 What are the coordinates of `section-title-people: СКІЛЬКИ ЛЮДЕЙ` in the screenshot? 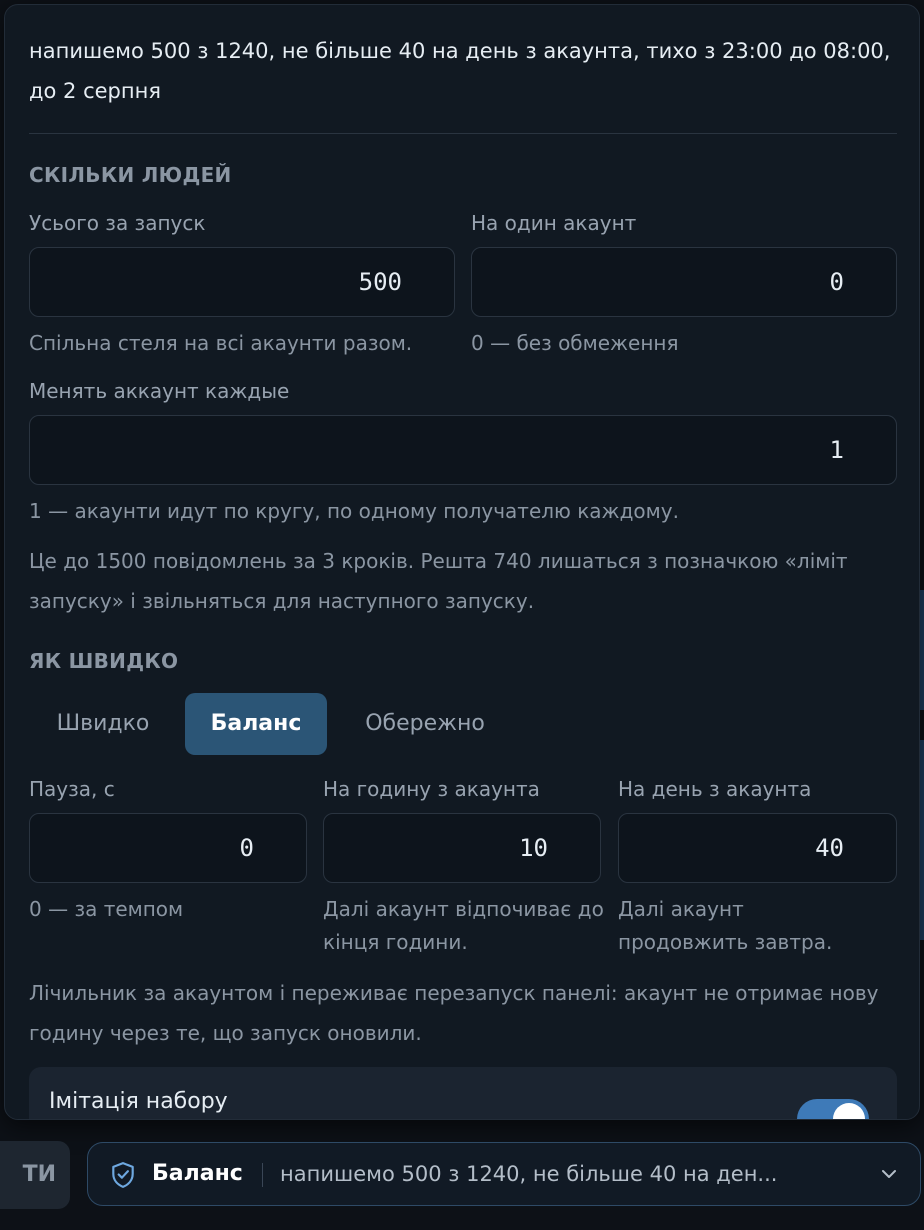 It's located at (130, 175).